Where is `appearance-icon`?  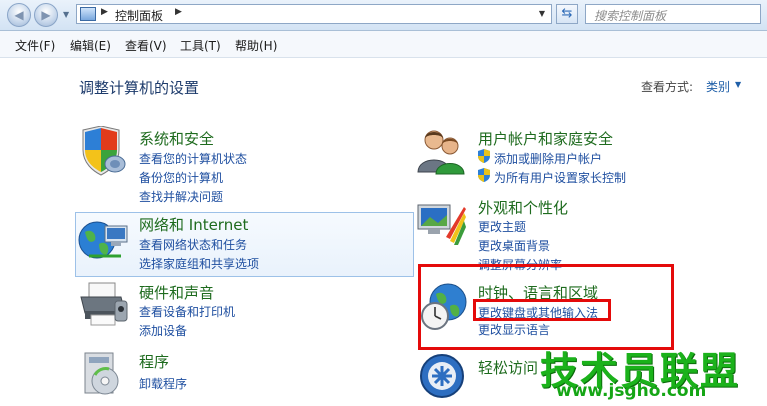 appearance-icon is located at coordinates (442, 223).